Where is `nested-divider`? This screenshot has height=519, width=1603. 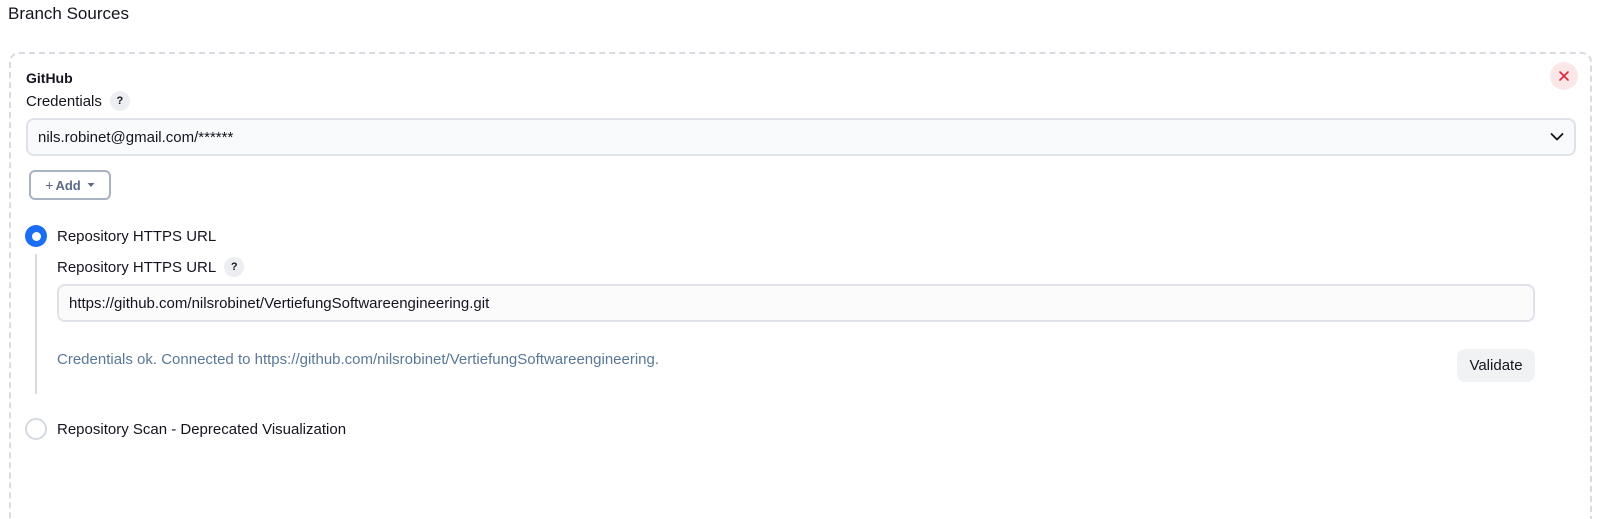
nested-divider is located at coordinates (36, 324).